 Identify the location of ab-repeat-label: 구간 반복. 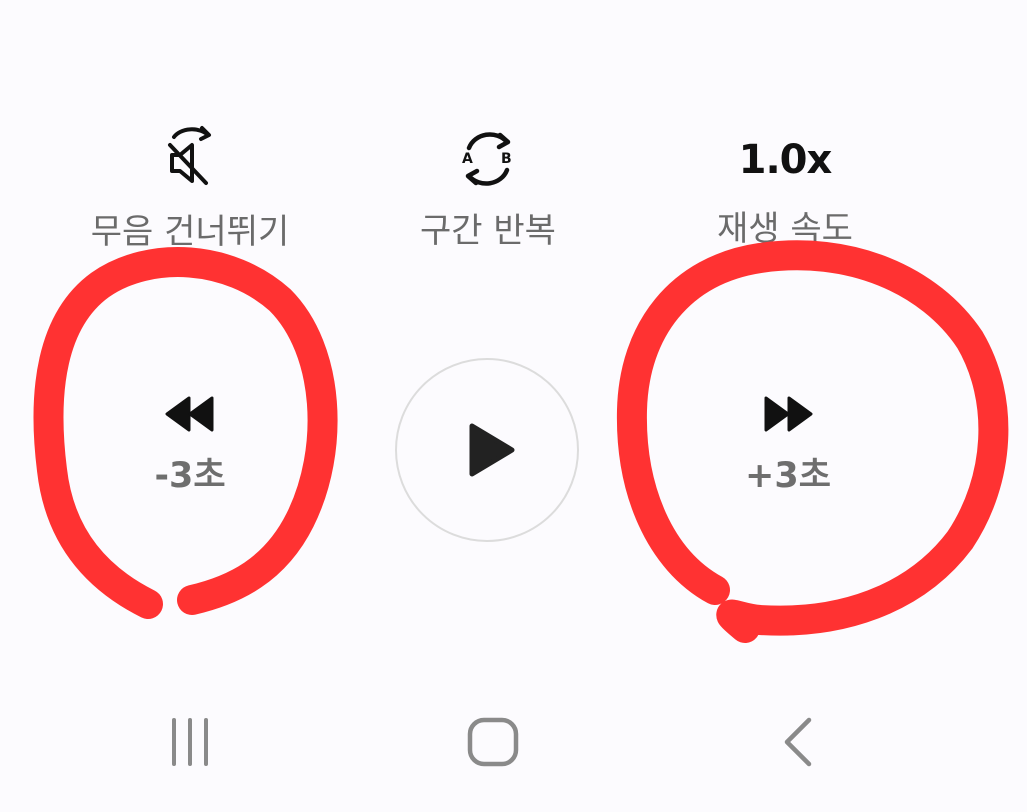
(488, 231).